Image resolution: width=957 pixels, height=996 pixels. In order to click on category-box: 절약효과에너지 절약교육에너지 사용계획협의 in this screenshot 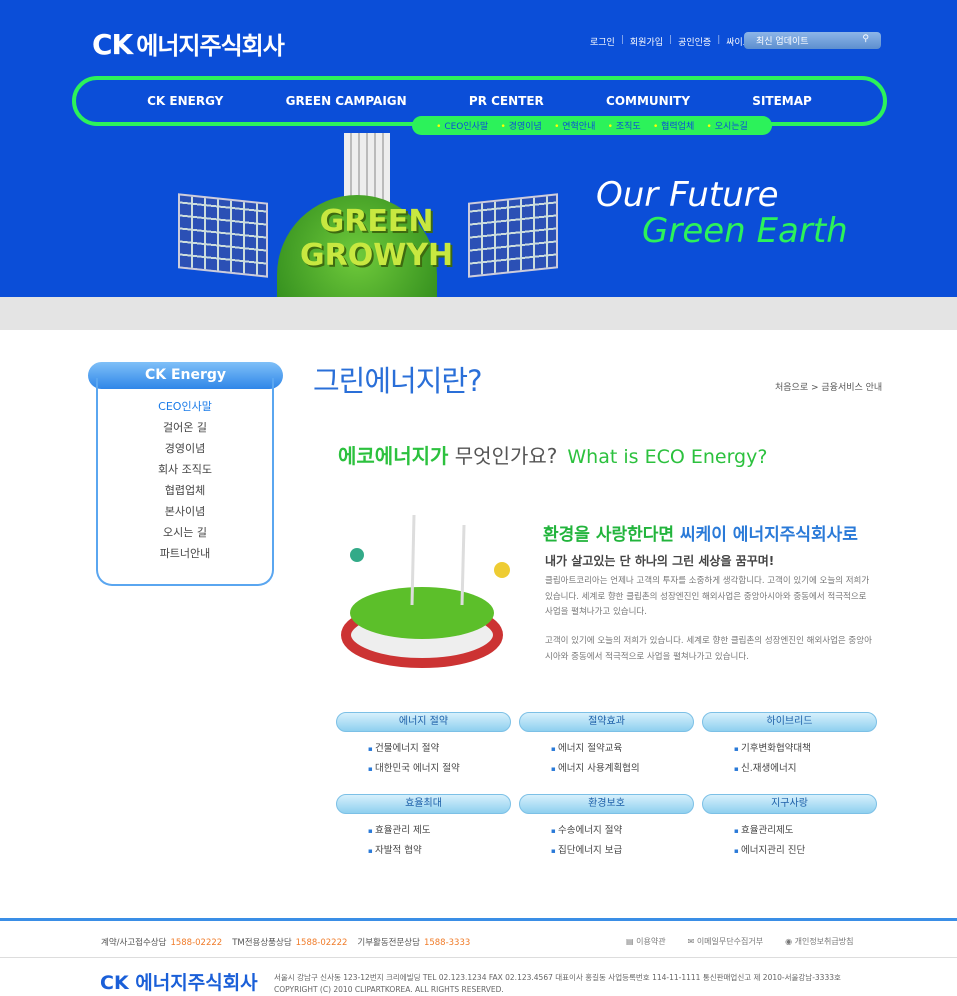, I will do `click(606, 746)`.